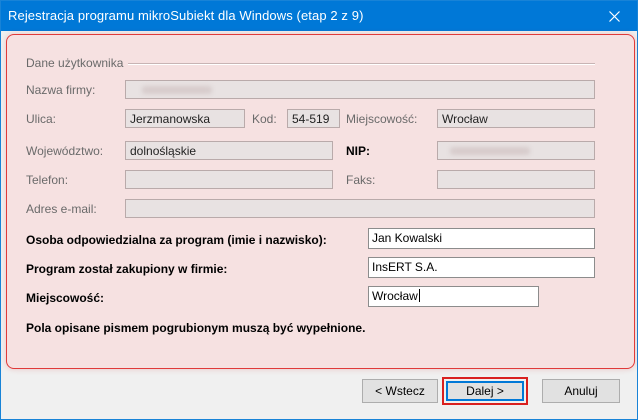 This screenshot has height=420, width=638. Describe the element at coordinates (361, 64) in the screenshot. I see `group-divider` at that location.